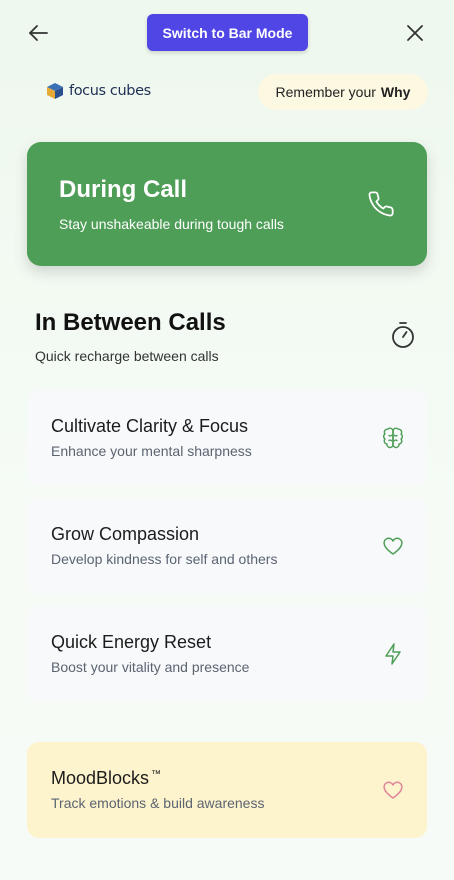 Image resolution: width=454 pixels, height=880 pixels. I want to click on moodblocks-title: MoodBlocks ™, so click(106, 778).